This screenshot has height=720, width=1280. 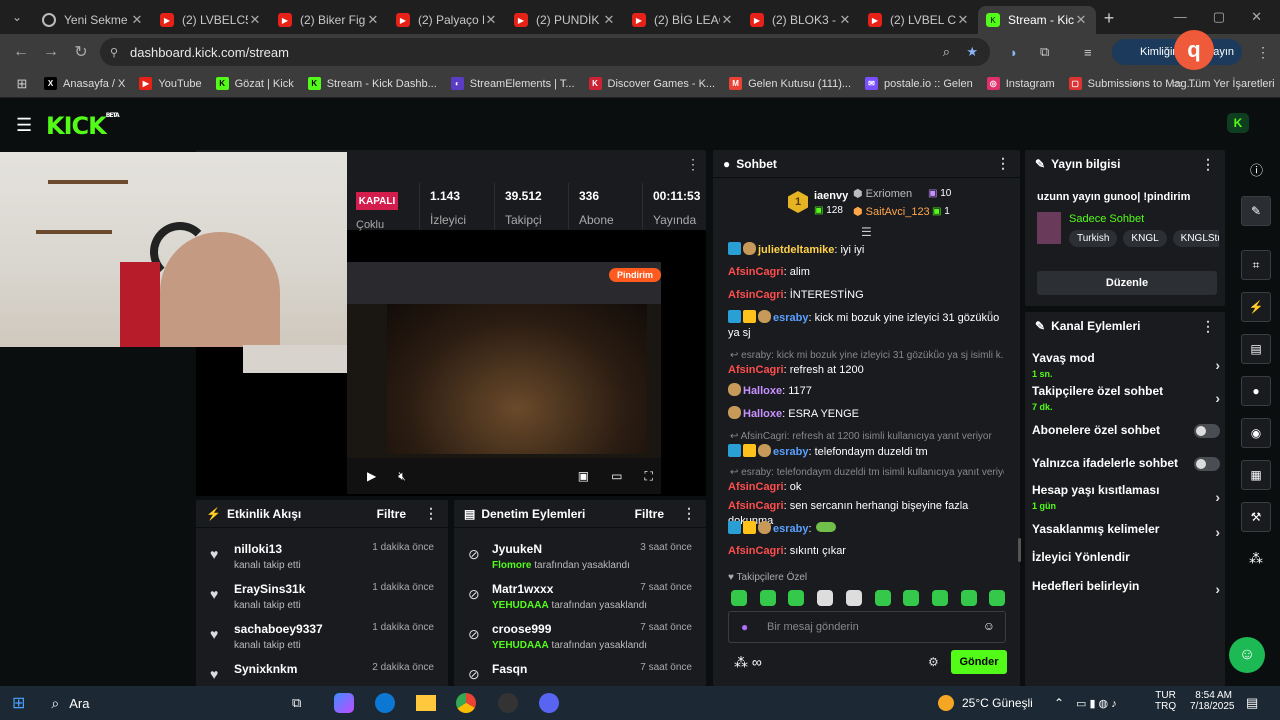 I want to click on new-tab-button: +, so click(x=1109, y=18).